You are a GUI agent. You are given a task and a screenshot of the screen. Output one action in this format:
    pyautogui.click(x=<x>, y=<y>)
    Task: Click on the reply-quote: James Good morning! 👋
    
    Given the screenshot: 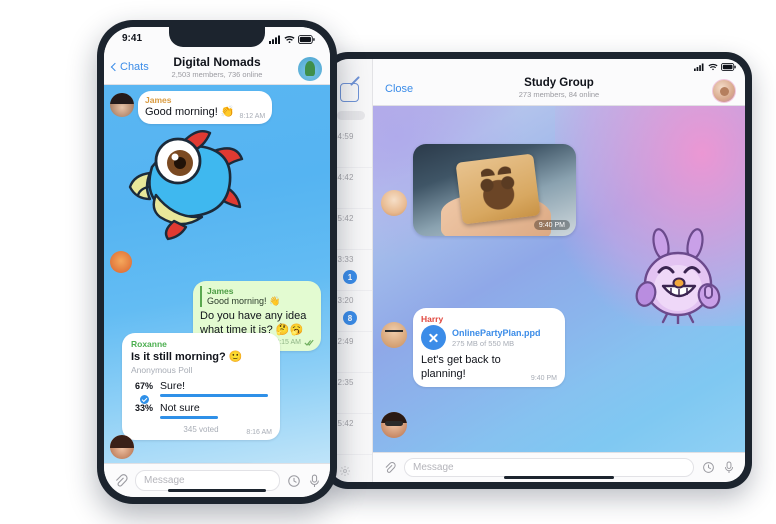 What is the action you would take?
    pyautogui.click(x=257, y=296)
    